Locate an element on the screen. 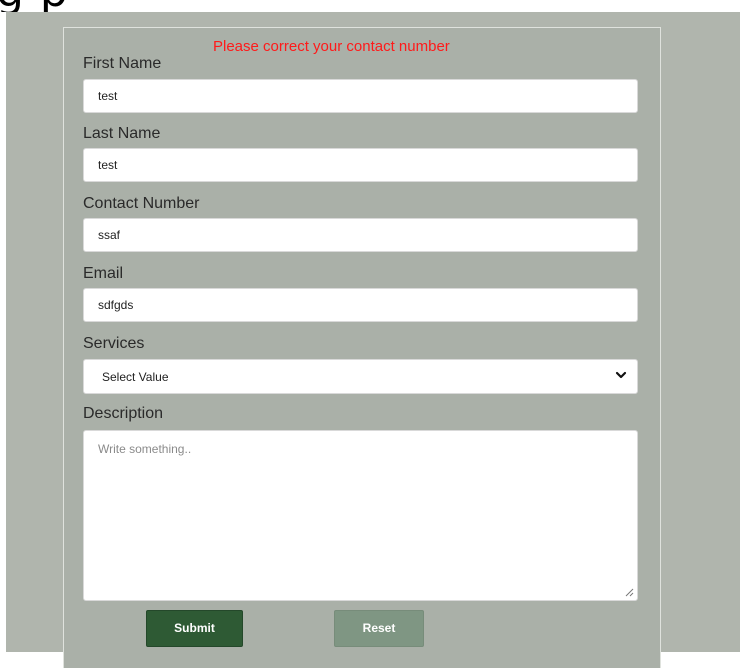  first-name-label: First Name is located at coordinates (122, 63).